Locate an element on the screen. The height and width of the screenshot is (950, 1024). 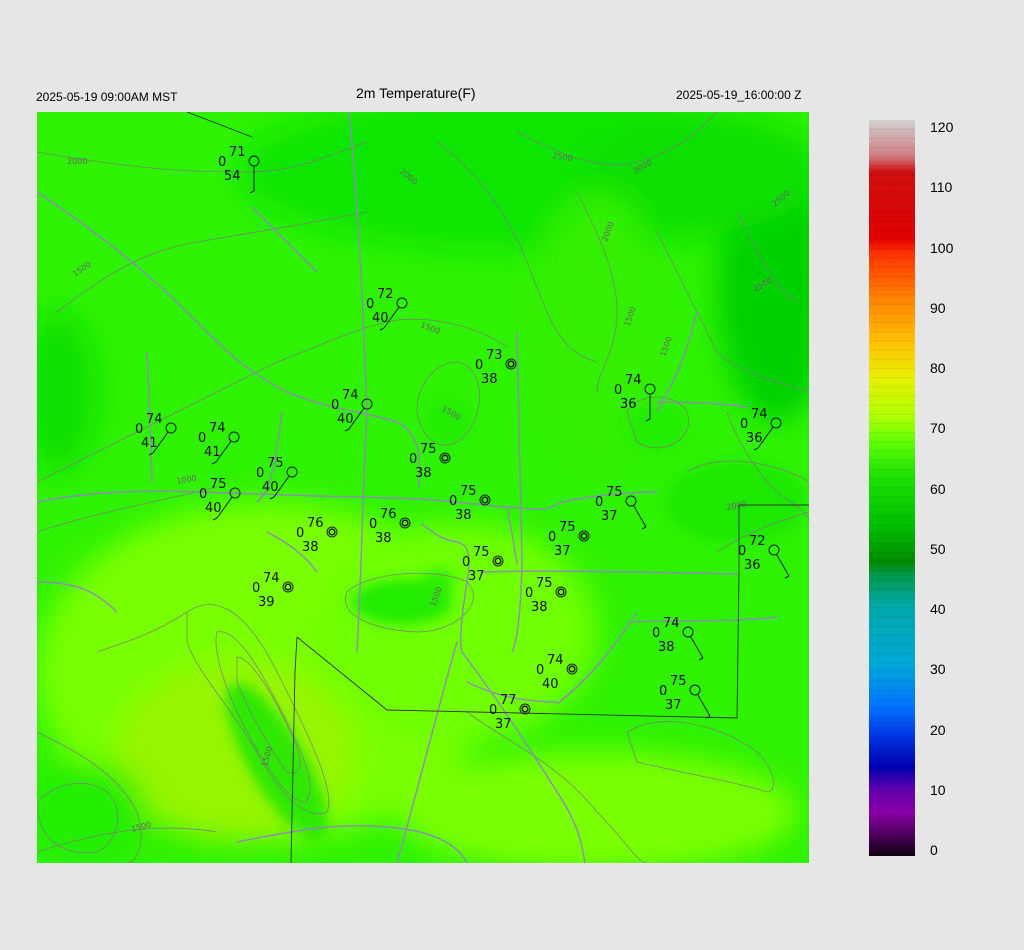
colorbar-tick-label: 50 is located at coordinates (938, 548).